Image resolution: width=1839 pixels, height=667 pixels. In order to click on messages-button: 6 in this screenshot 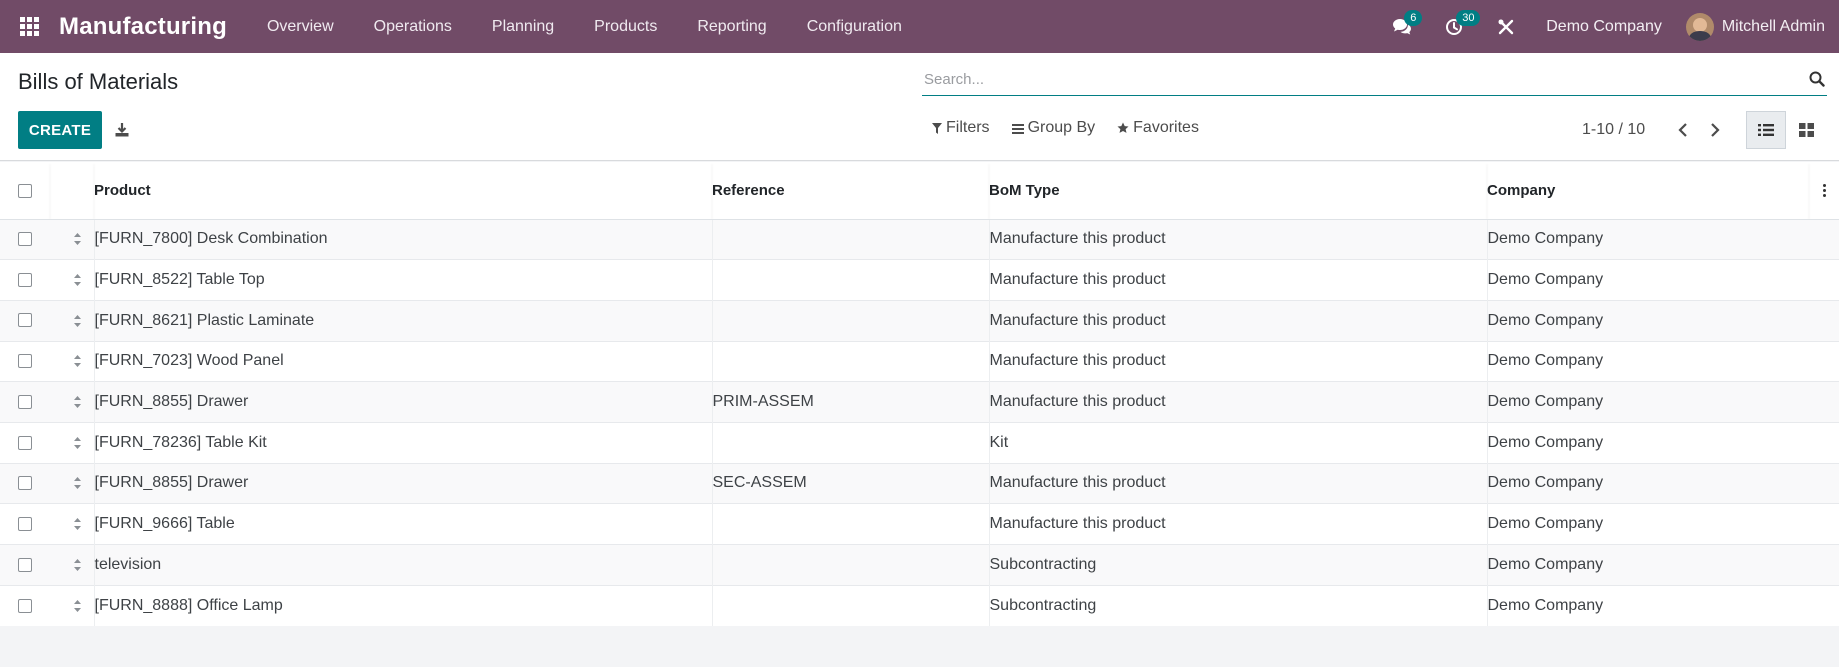, I will do `click(1402, 26)`.